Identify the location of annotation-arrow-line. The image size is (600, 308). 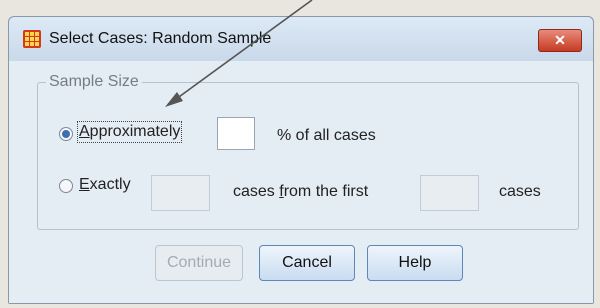
(242, 51).